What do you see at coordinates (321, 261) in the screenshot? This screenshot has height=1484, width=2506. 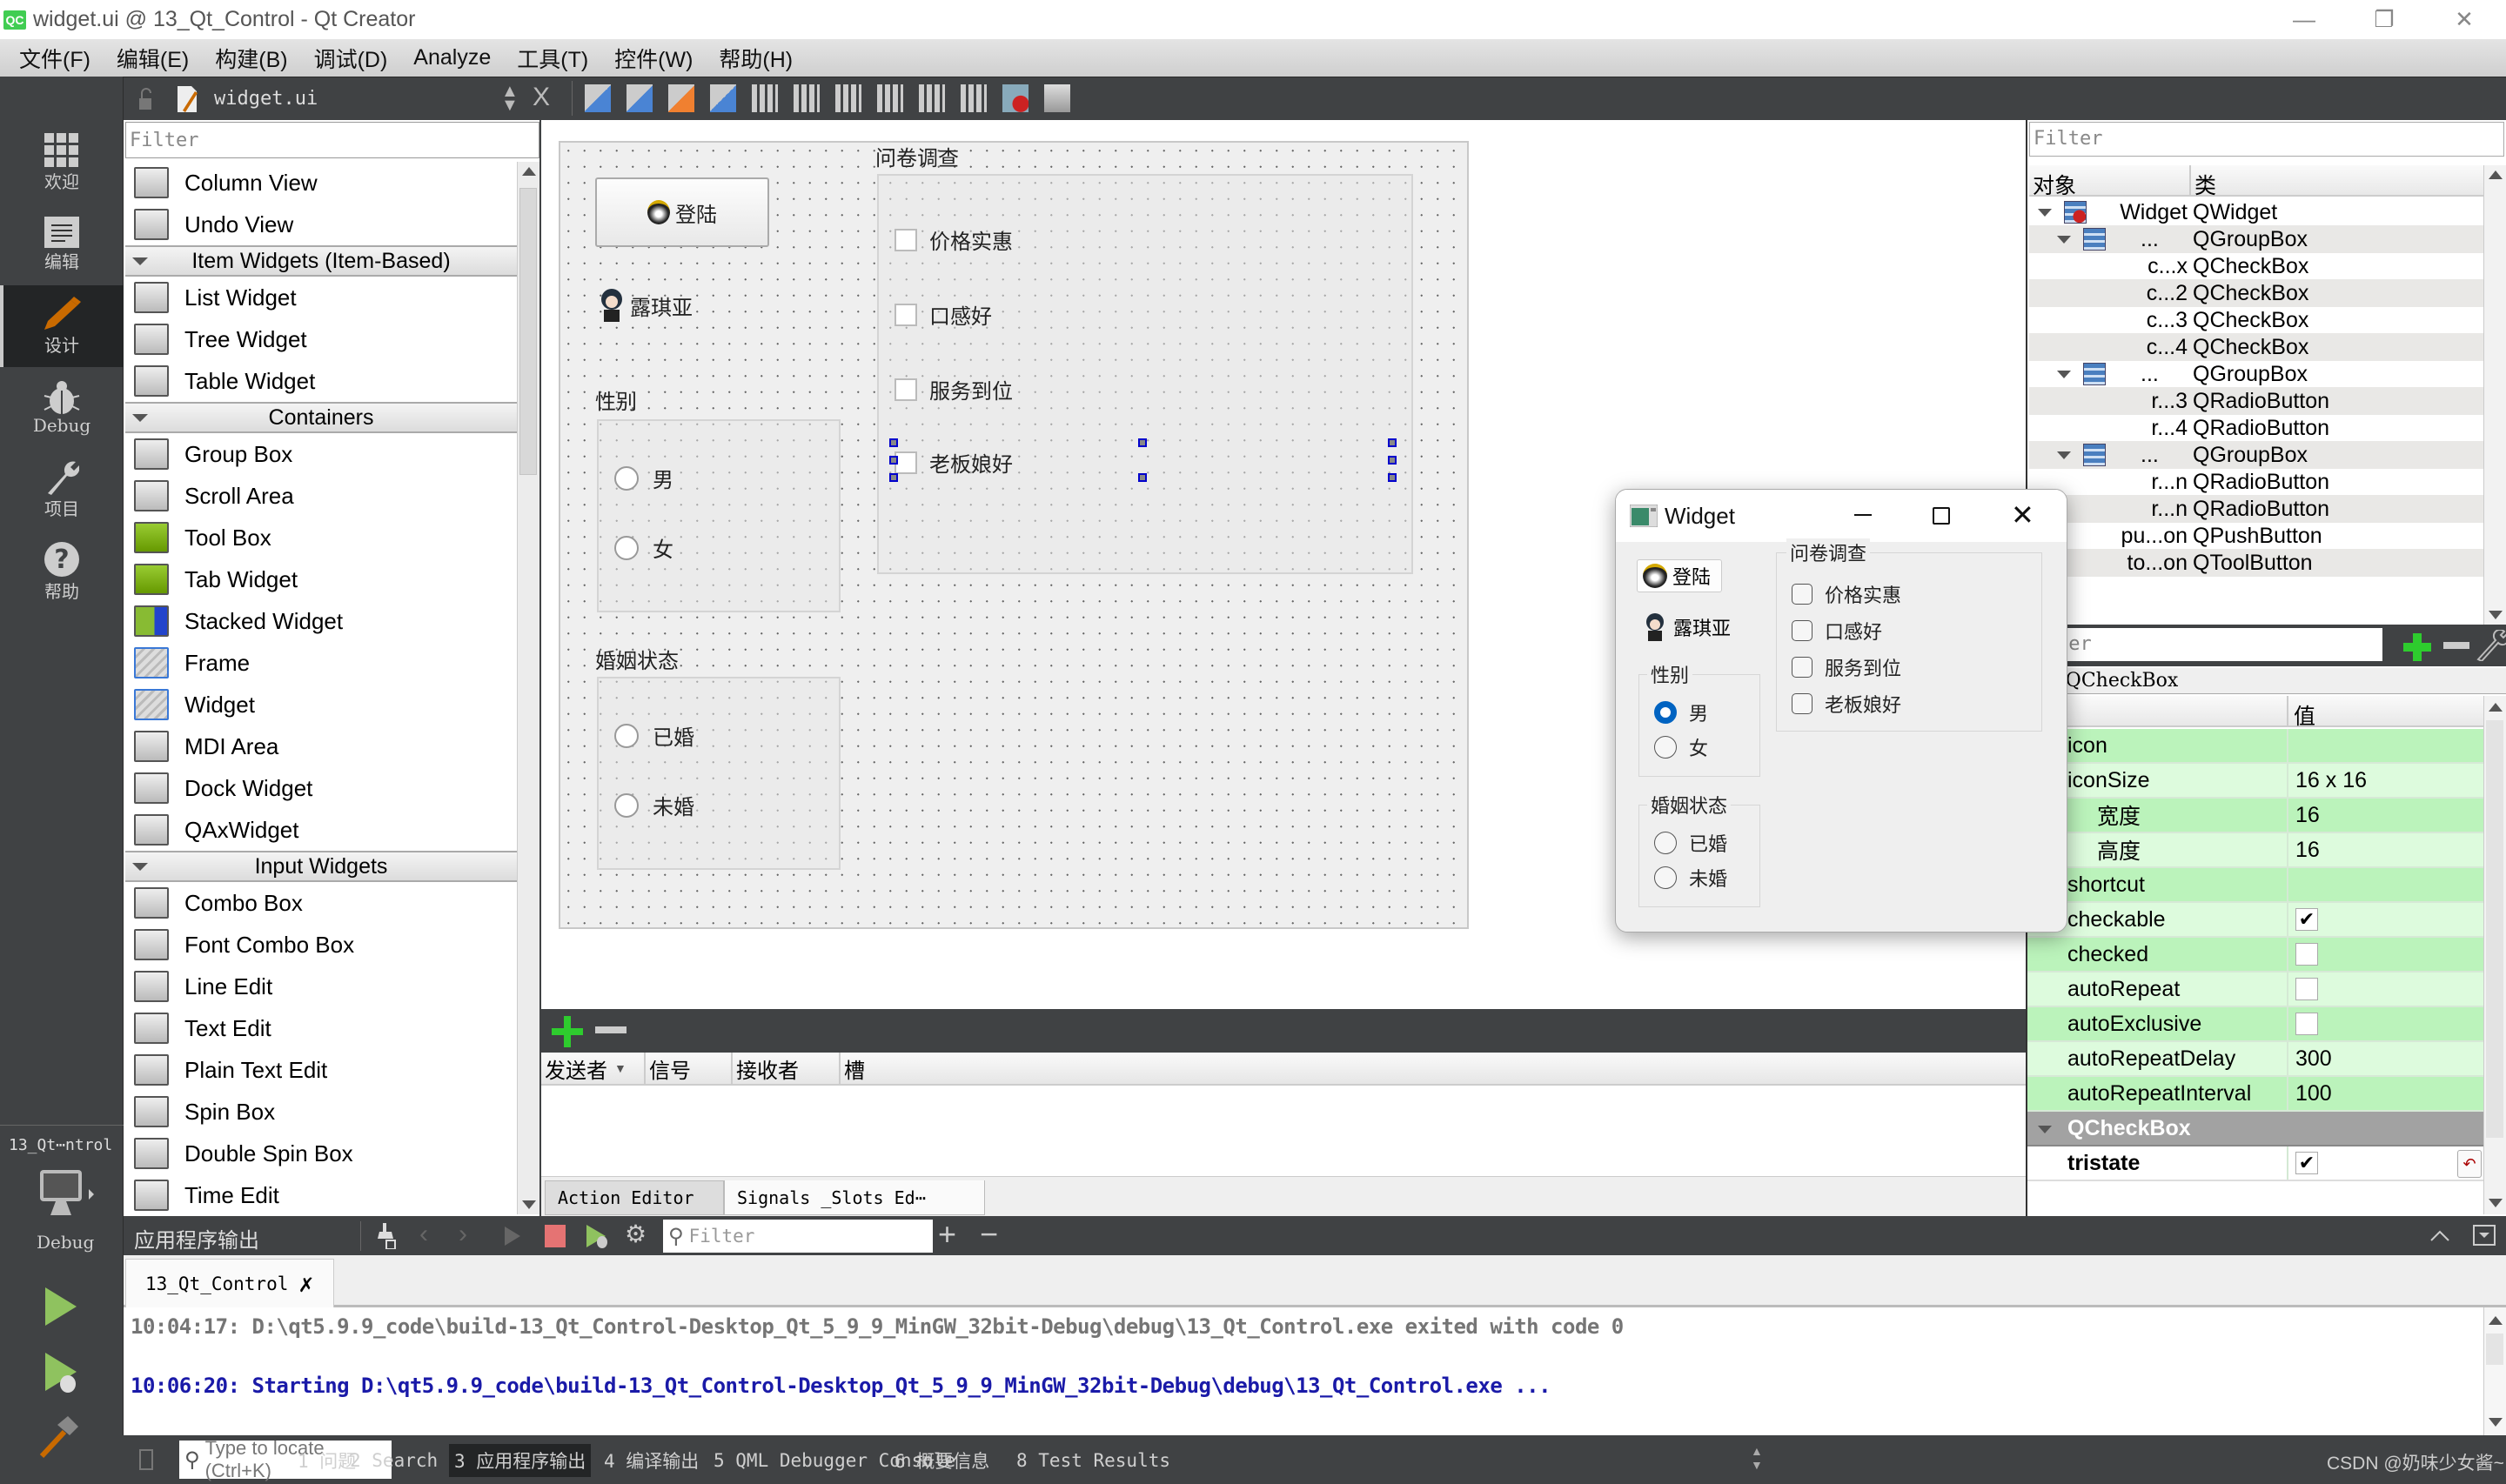 I see `widget-category-item-widgets-item-based-: Item Widgets (Item-Based)` at bounding box center [321, 261].